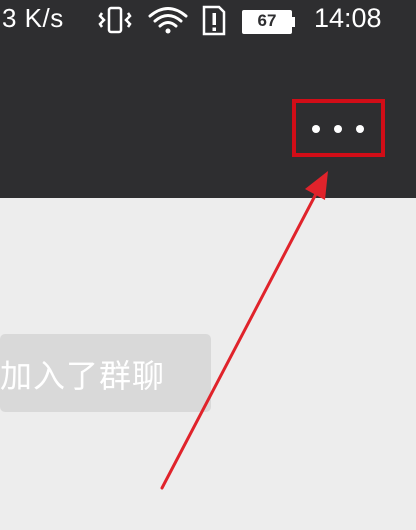  I want to click on vibrate-icon, so click(115, 20).